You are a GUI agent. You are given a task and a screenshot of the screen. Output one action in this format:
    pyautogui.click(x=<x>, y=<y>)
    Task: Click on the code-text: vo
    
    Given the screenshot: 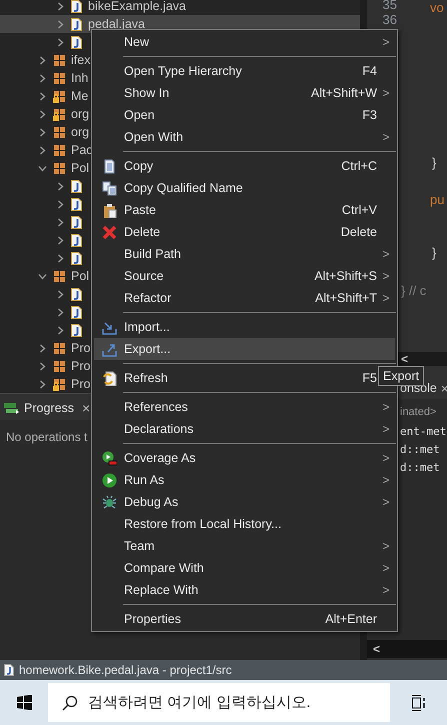 What is the action you would take?
    pyautogui.click(x=437, y=8)
    